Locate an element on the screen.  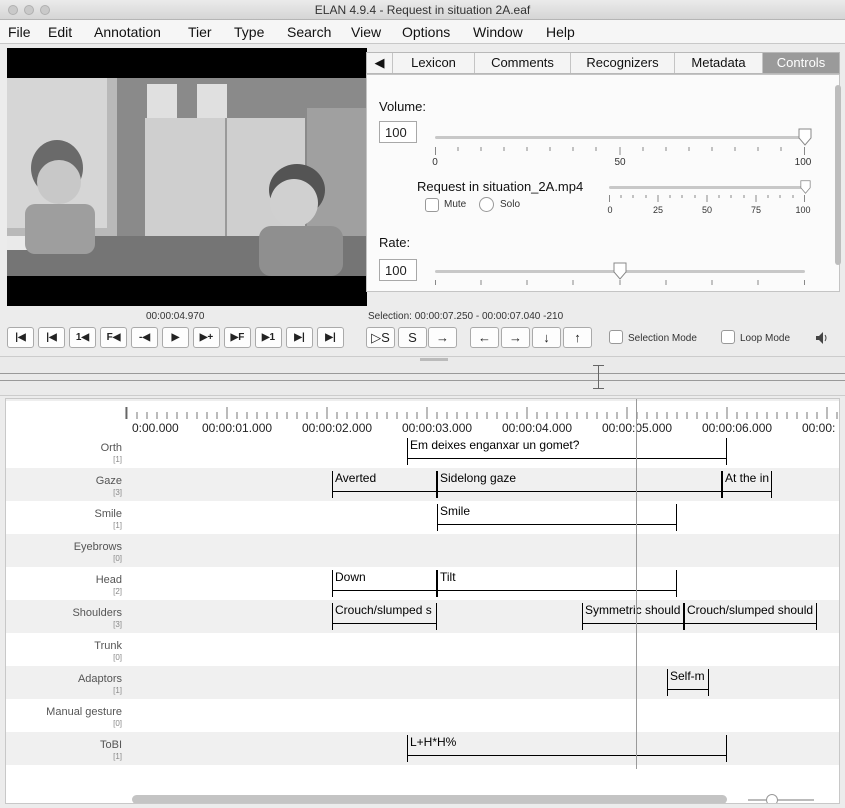
annotation: Crouch/slumped s is located at coordinates (384, 616).